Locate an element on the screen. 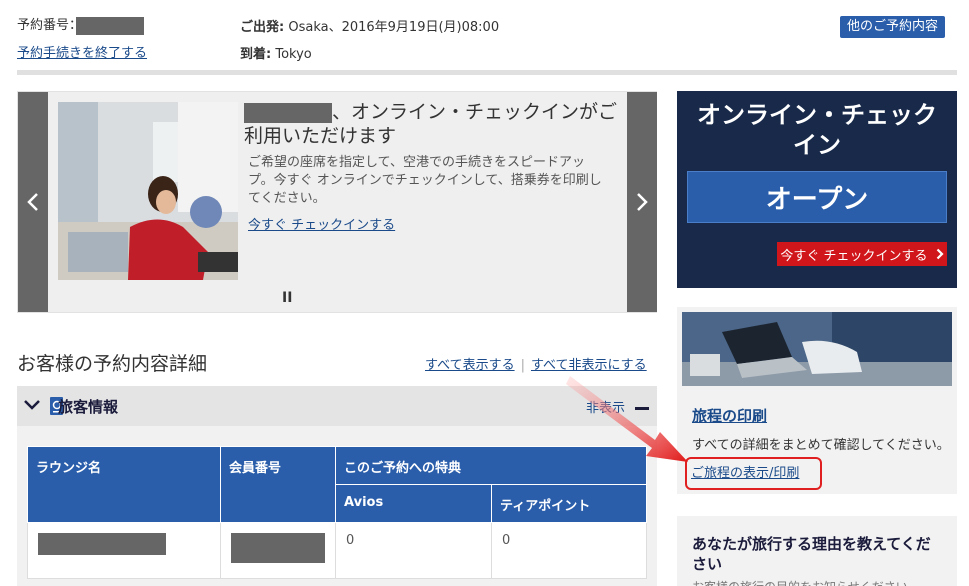 This screenshot has height=586, width=969. lounge-cell is located at coordinates (124, 550).